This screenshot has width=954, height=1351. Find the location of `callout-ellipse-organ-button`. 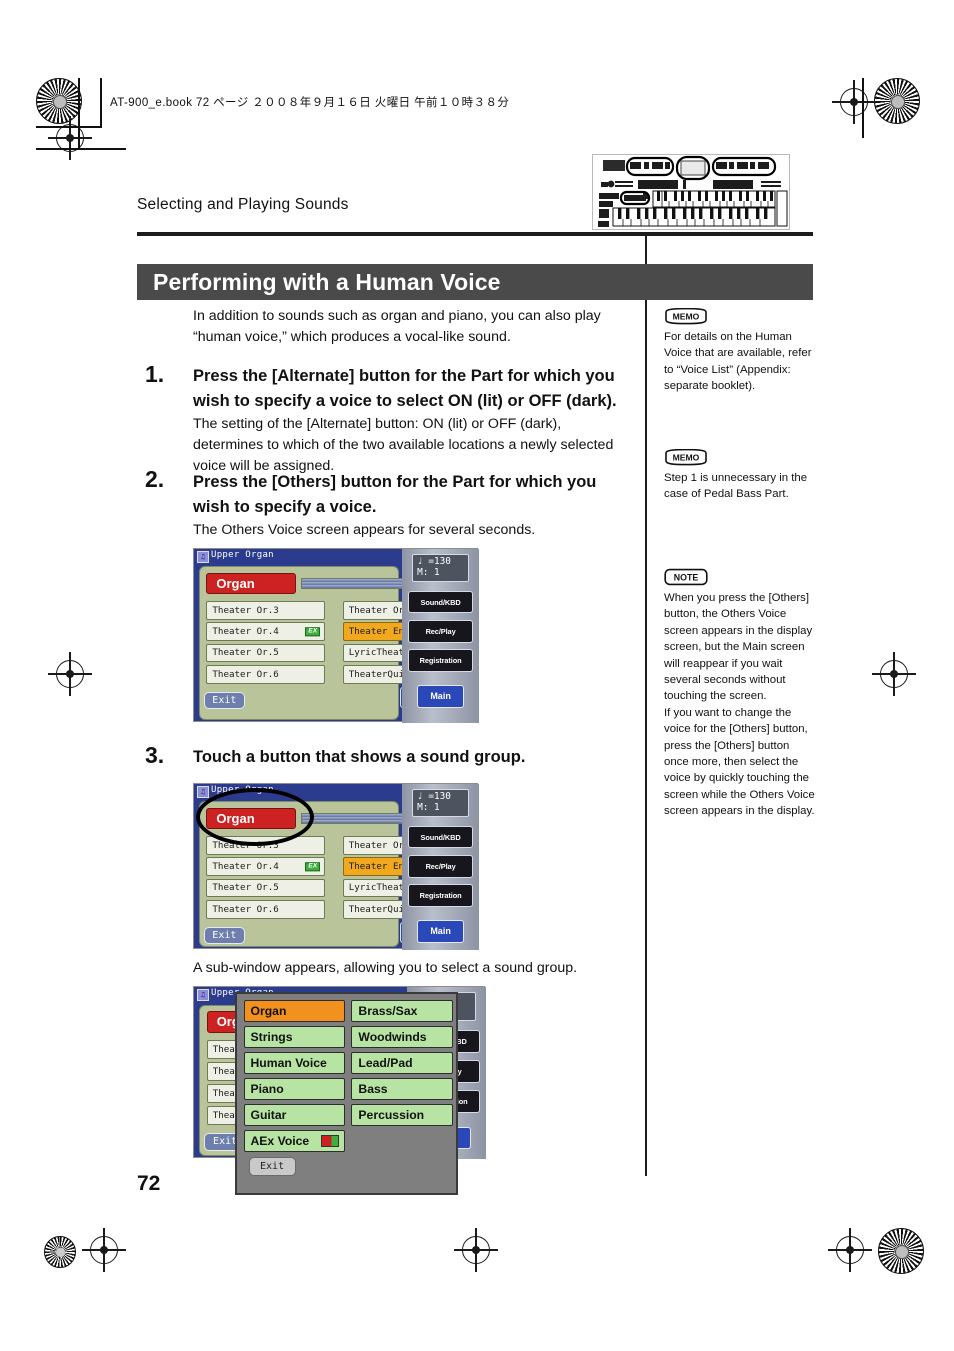

callout-ellipse-organ-button is located at coordinates (255, 817).